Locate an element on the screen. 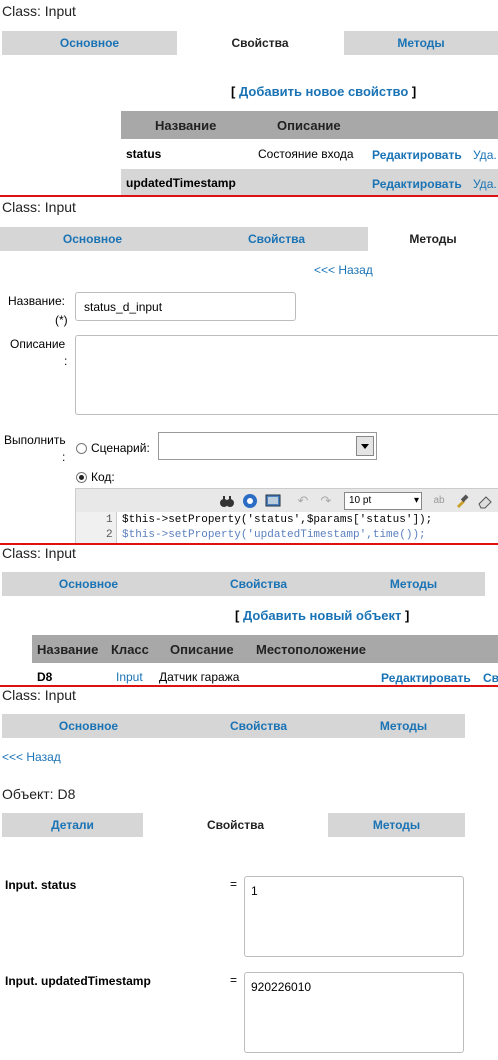 Image resolution: width=498 pixels, height=1060 pixels. name-label: Название: is located at coordinates (36, 301).